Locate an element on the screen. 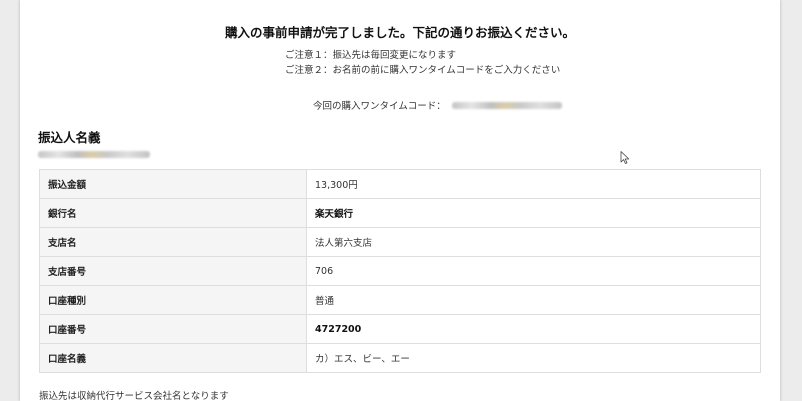 The width and height of the screenshot is (802, 401). row-value: 4727200 is located at coordinates (533, 329).